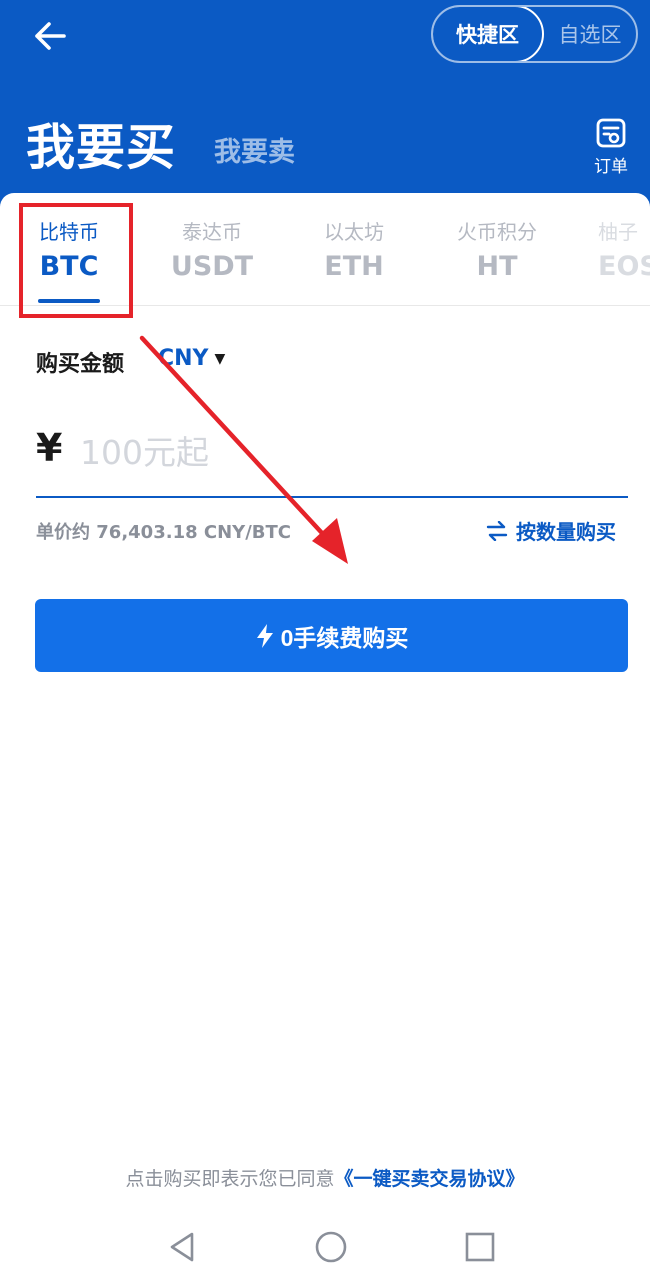  I want to click on unit-price: 单价约 76,403.18 CNY/BTC, so click(163, 532).